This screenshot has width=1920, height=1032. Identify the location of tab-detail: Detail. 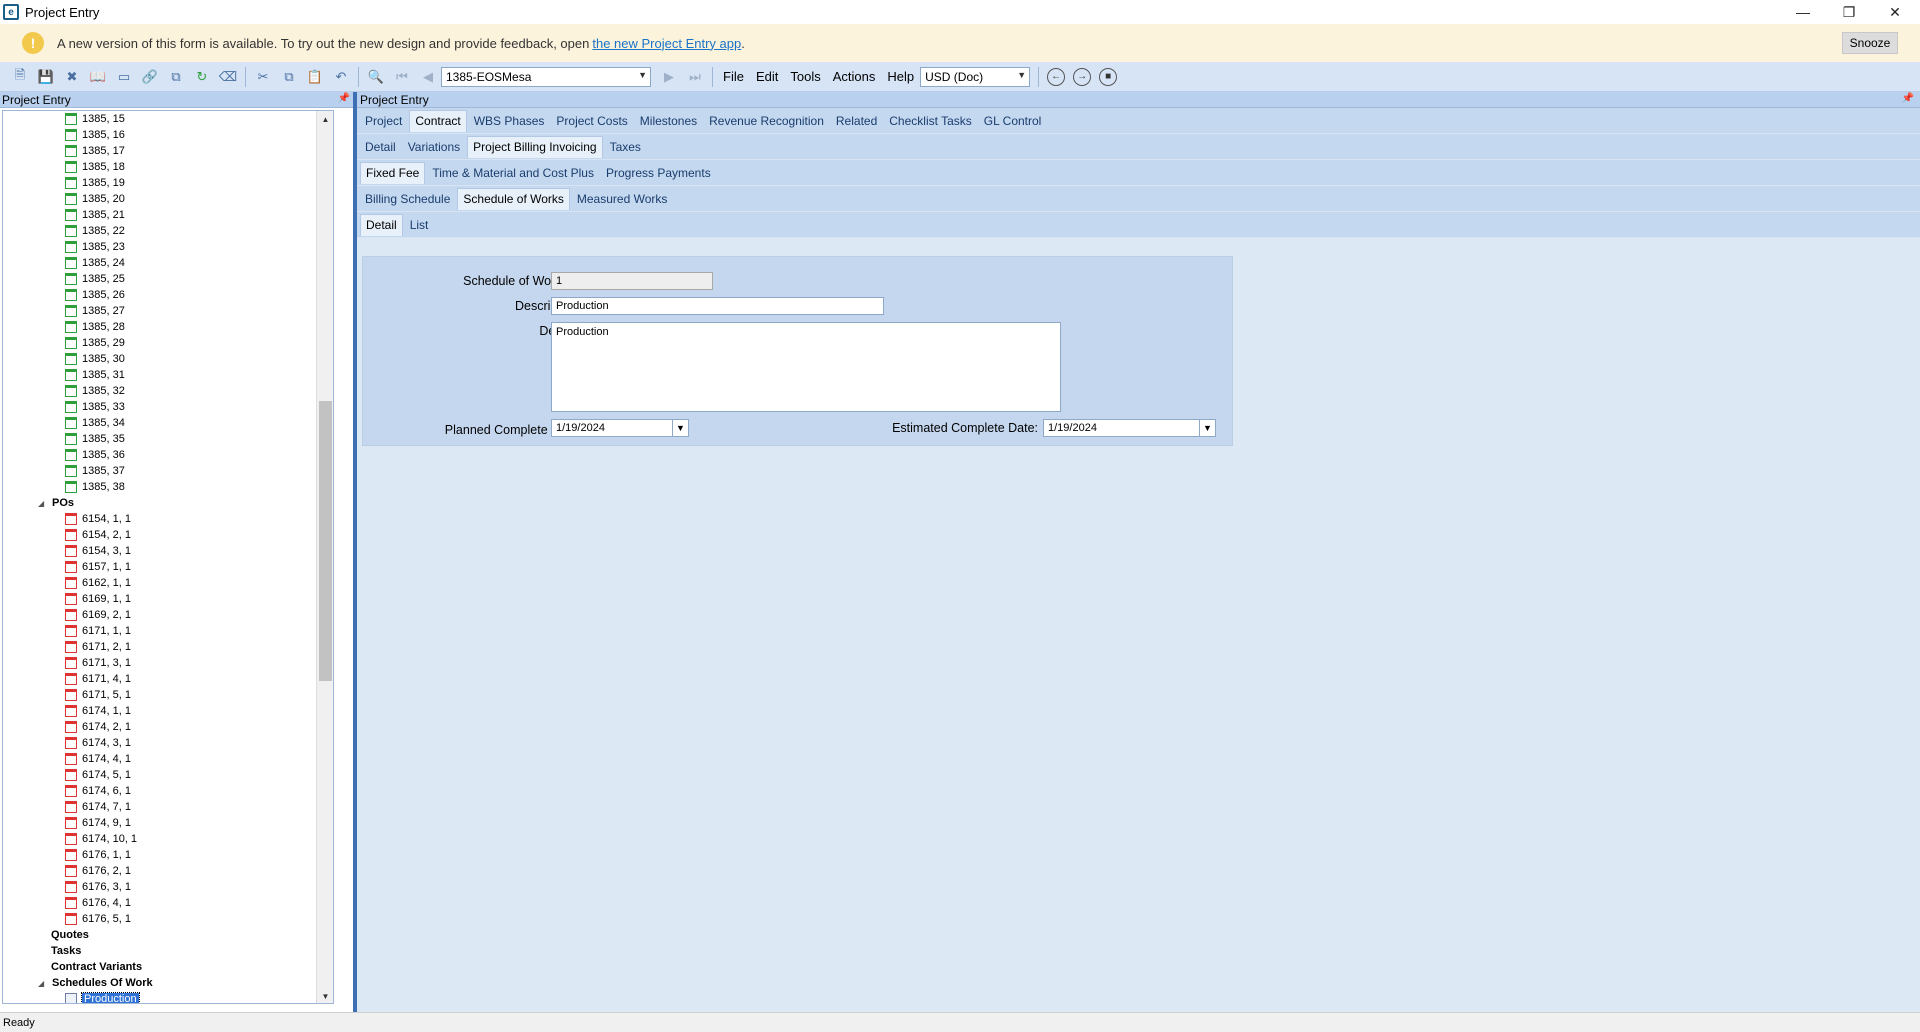
(381, 224).